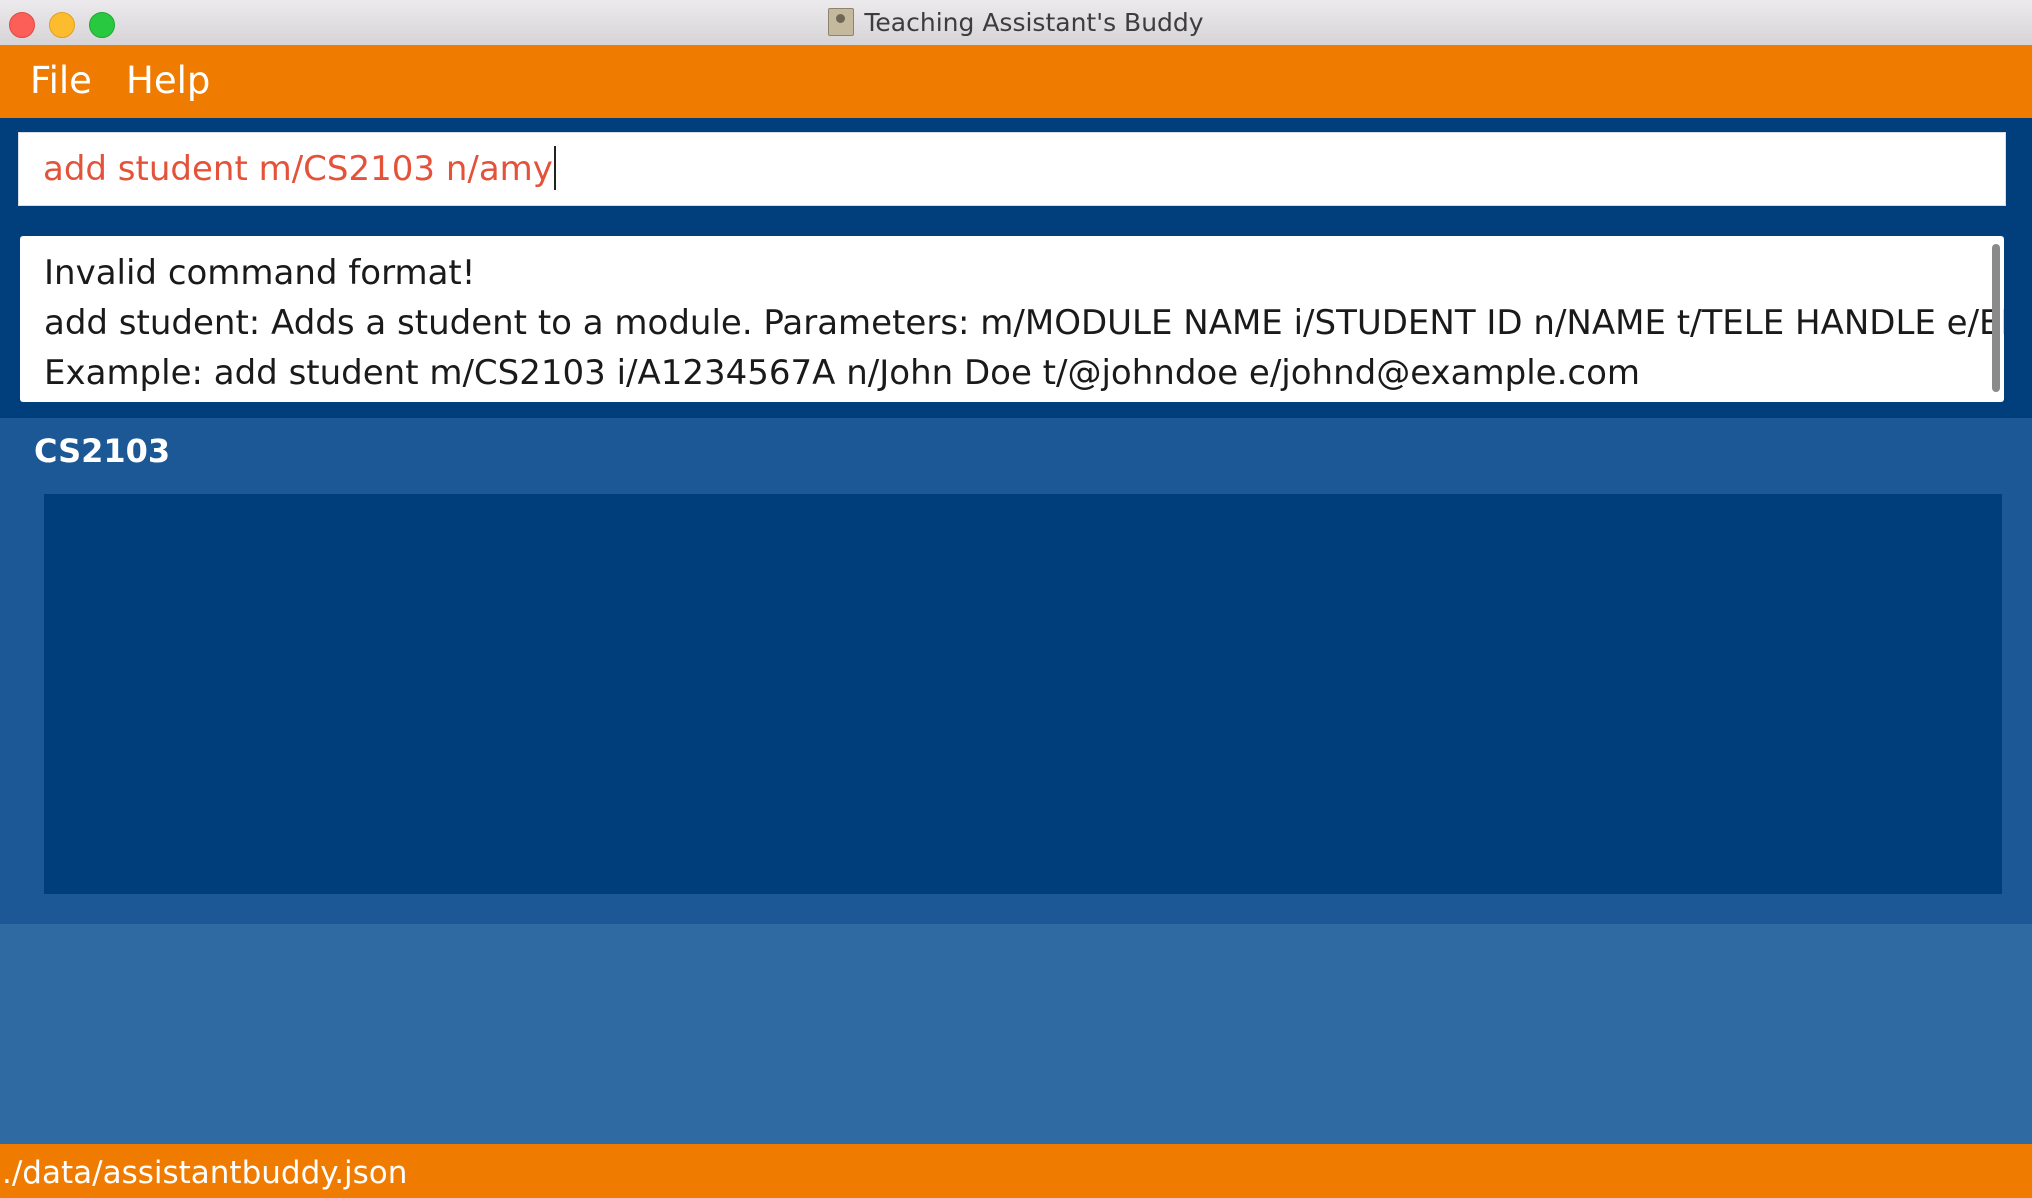 This screenshot has width=2032, height=1198. Describe the element at coordinates (168, 81) in the screenshot. I see `menu-help: Help` at that location.